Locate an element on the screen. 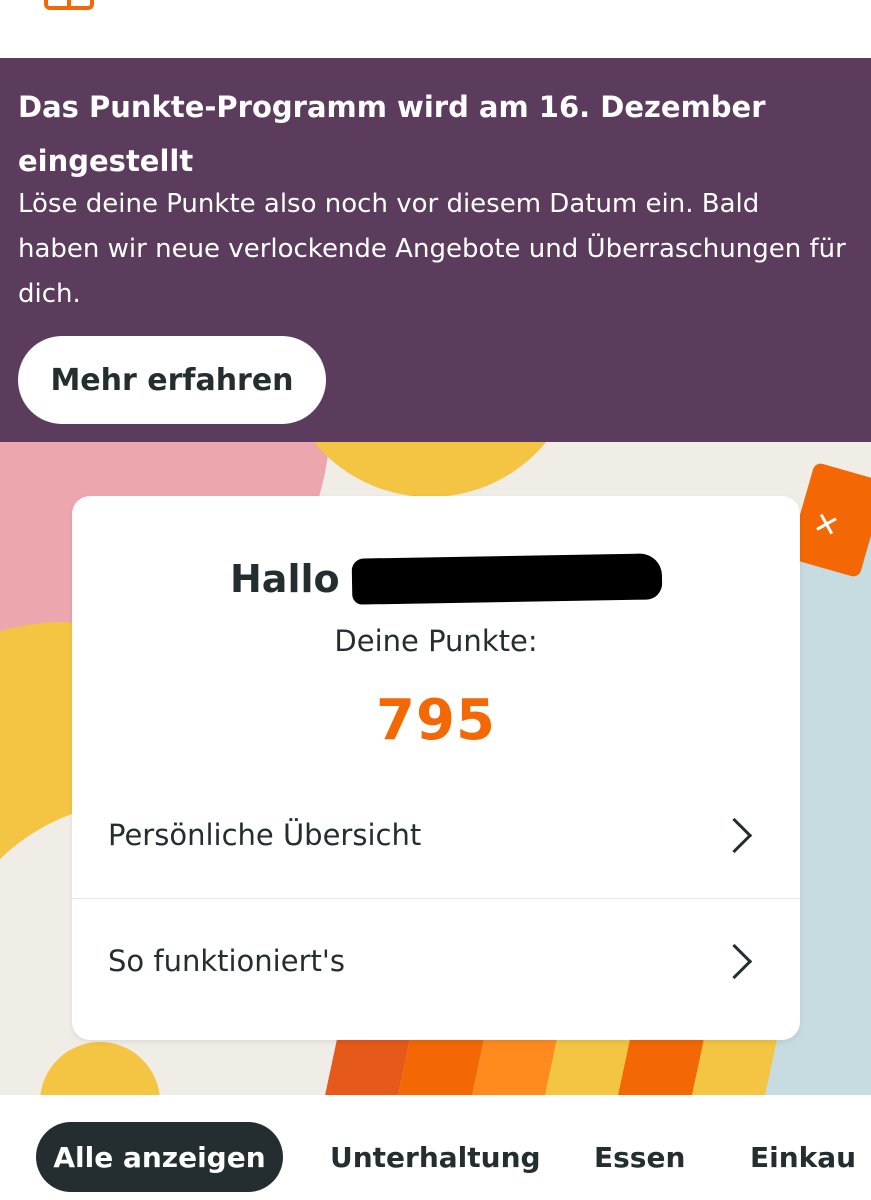  points-value: 795 is located at coordinates (436, 720).